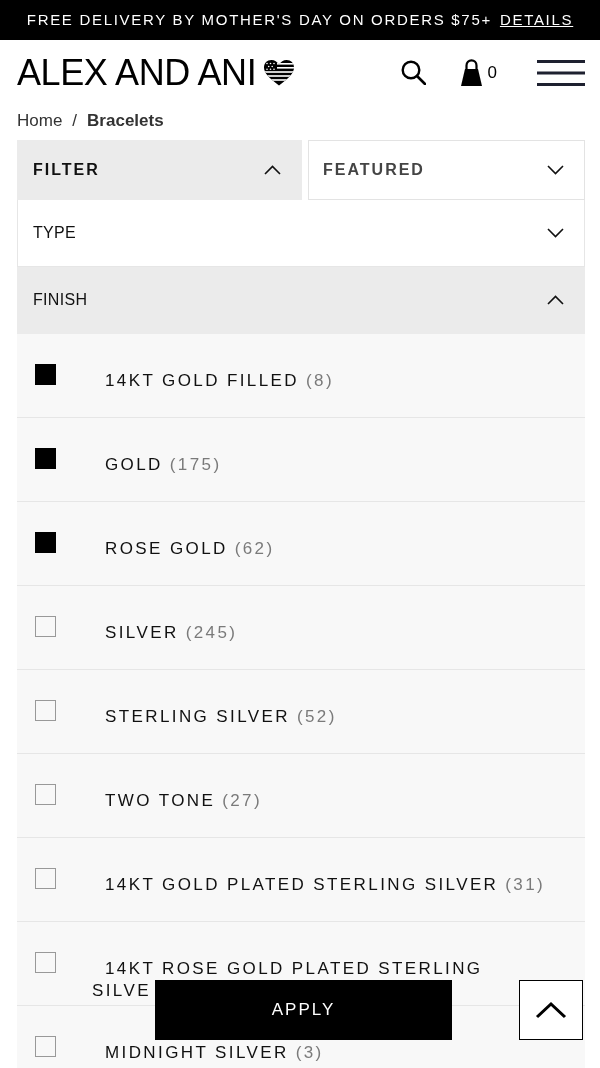  I want to click on option-count: (8), so click(320, 381).